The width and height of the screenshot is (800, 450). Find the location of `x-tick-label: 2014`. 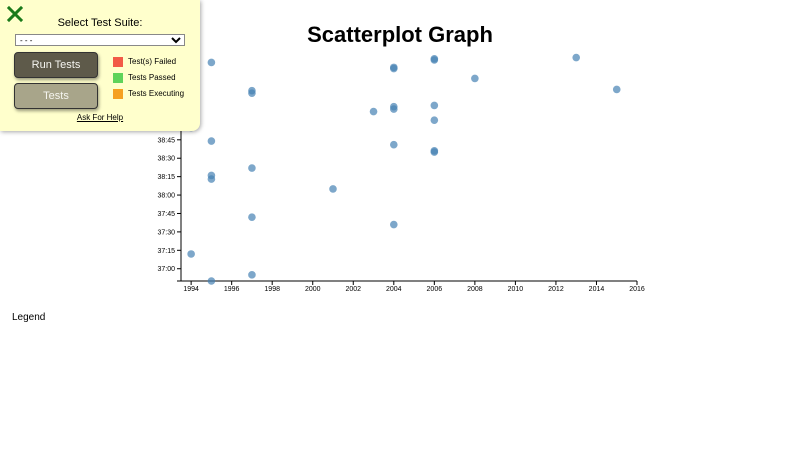

x-tick-label: 2014 is located at coordinates (597, 289).